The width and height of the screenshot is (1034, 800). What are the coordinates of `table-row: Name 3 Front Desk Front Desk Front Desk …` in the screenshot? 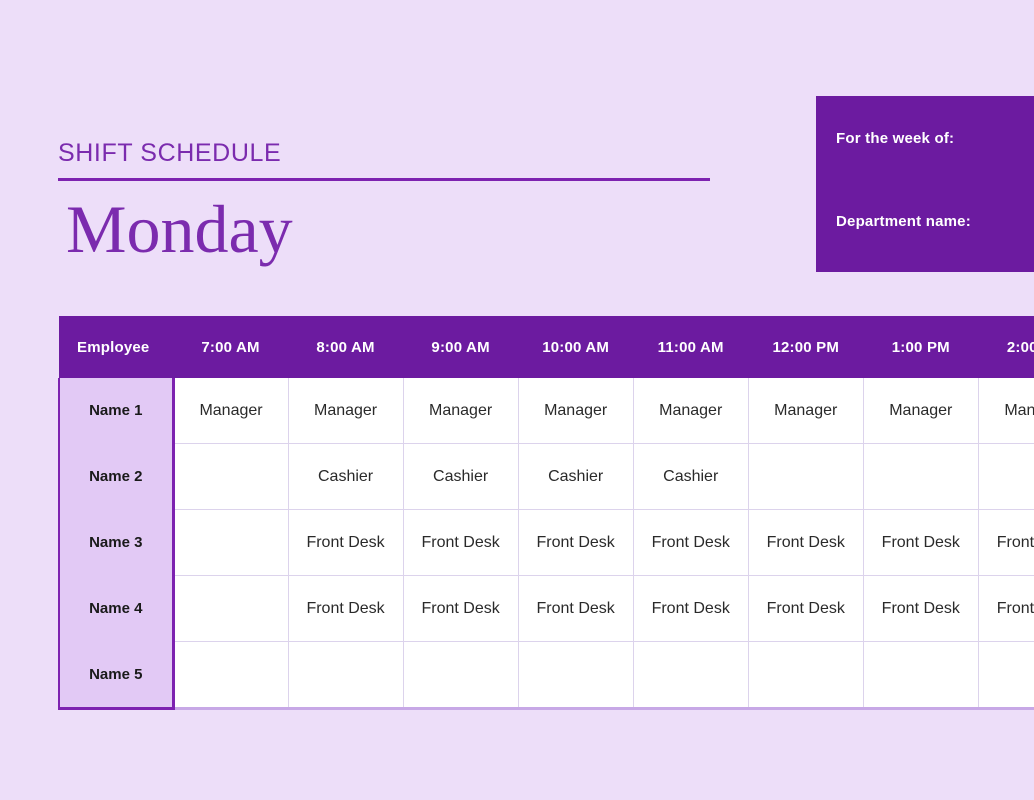 It's located at (546, 542).